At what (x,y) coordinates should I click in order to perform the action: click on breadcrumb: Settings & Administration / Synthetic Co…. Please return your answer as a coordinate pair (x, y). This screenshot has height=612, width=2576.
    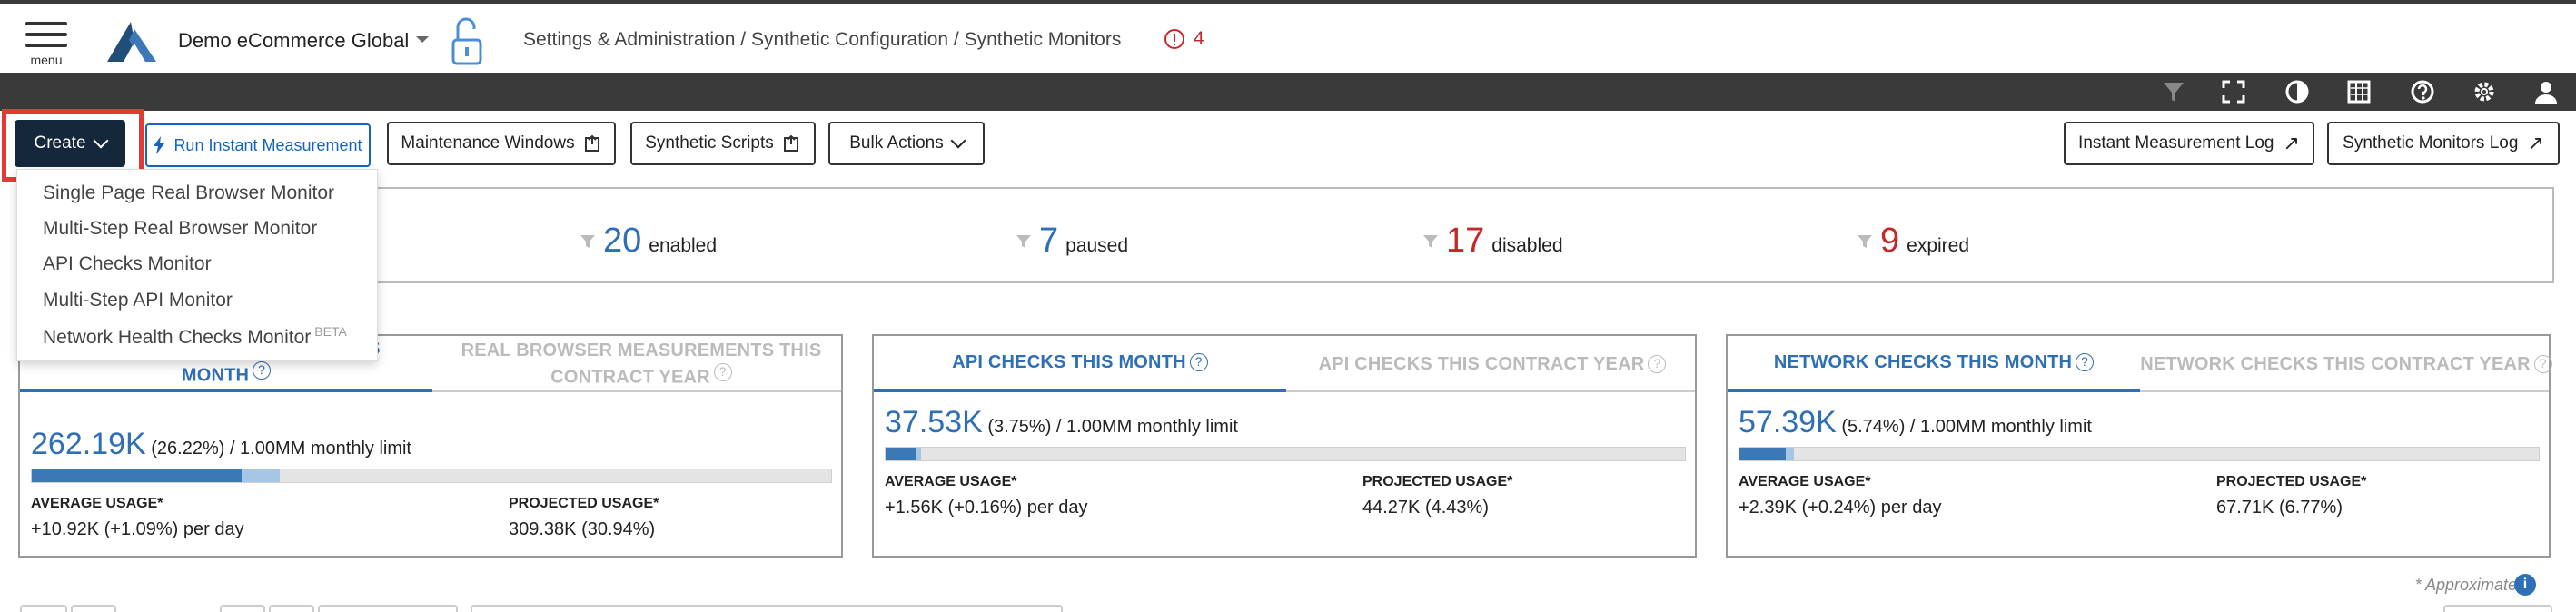
    Looking at the image, I should click on (822, 39).